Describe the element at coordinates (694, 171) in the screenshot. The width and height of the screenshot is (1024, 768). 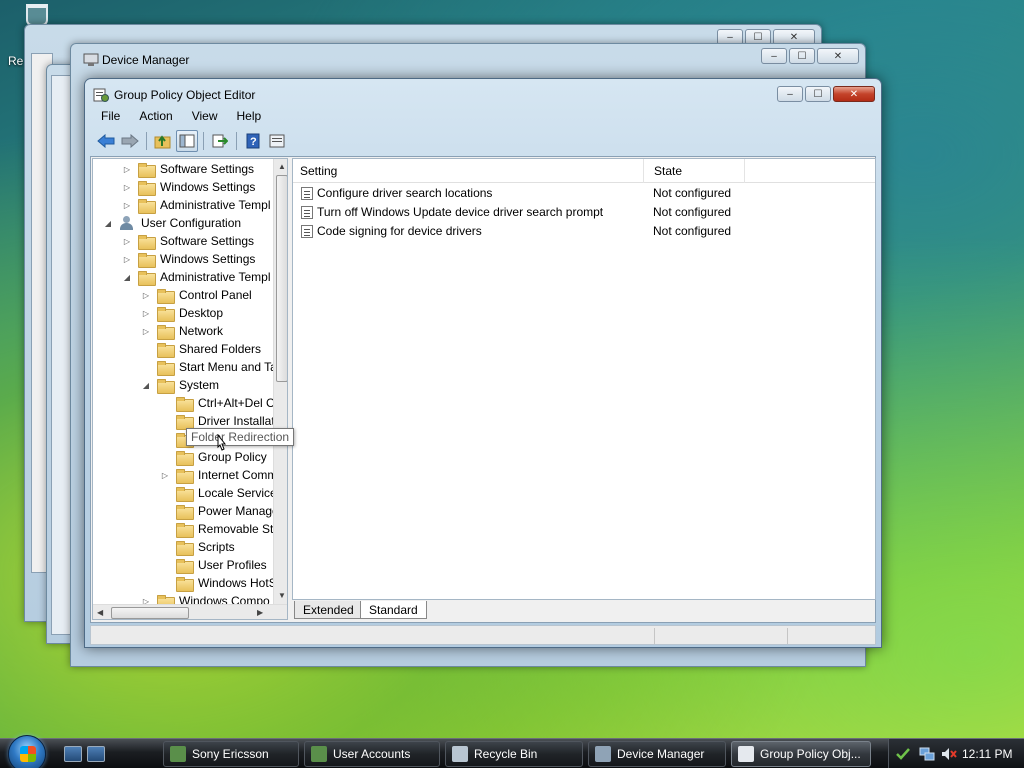
I see `column-header-state: State` at that location.